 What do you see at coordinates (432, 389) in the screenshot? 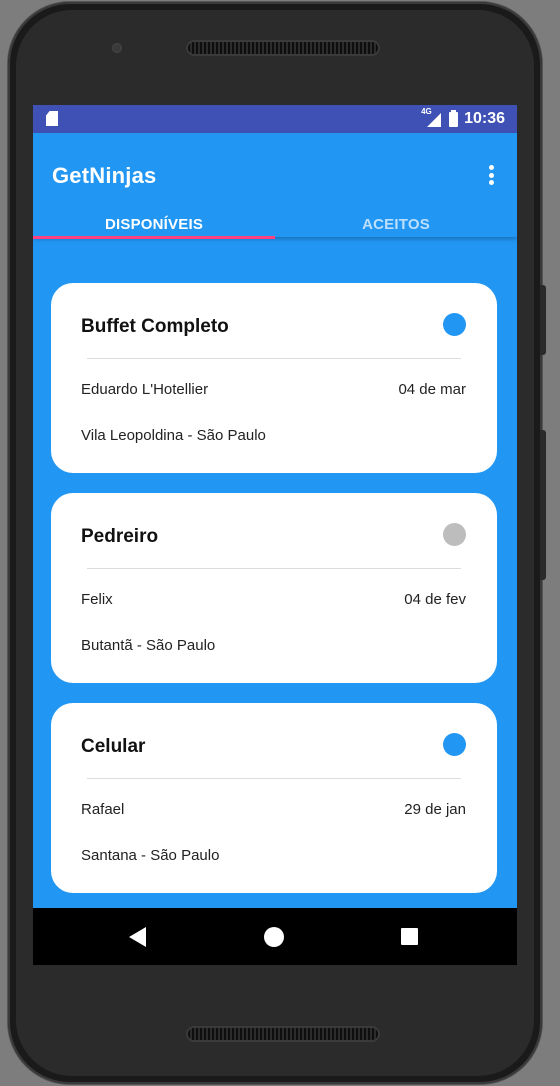
I see `job-date: 04 de mar` at bounding box center [432, 389].